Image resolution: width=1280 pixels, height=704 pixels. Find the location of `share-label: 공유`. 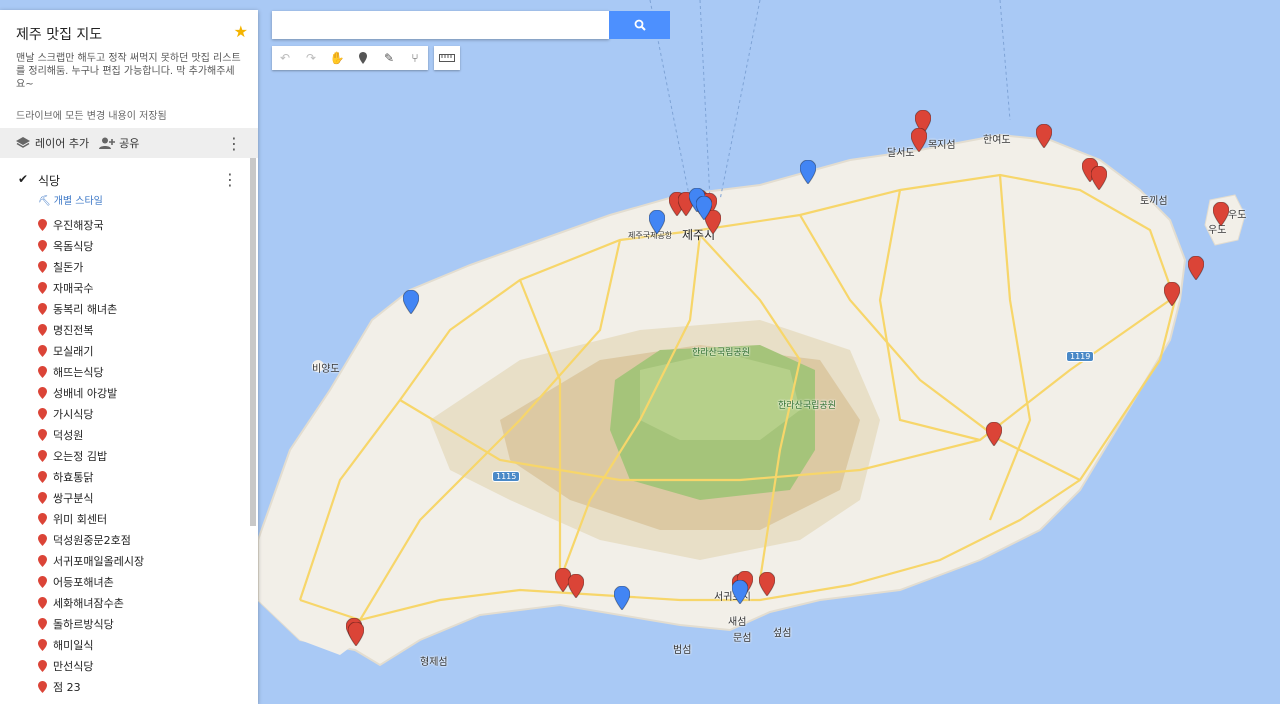

share-label: 공유 is located at coordinates (129, 143).